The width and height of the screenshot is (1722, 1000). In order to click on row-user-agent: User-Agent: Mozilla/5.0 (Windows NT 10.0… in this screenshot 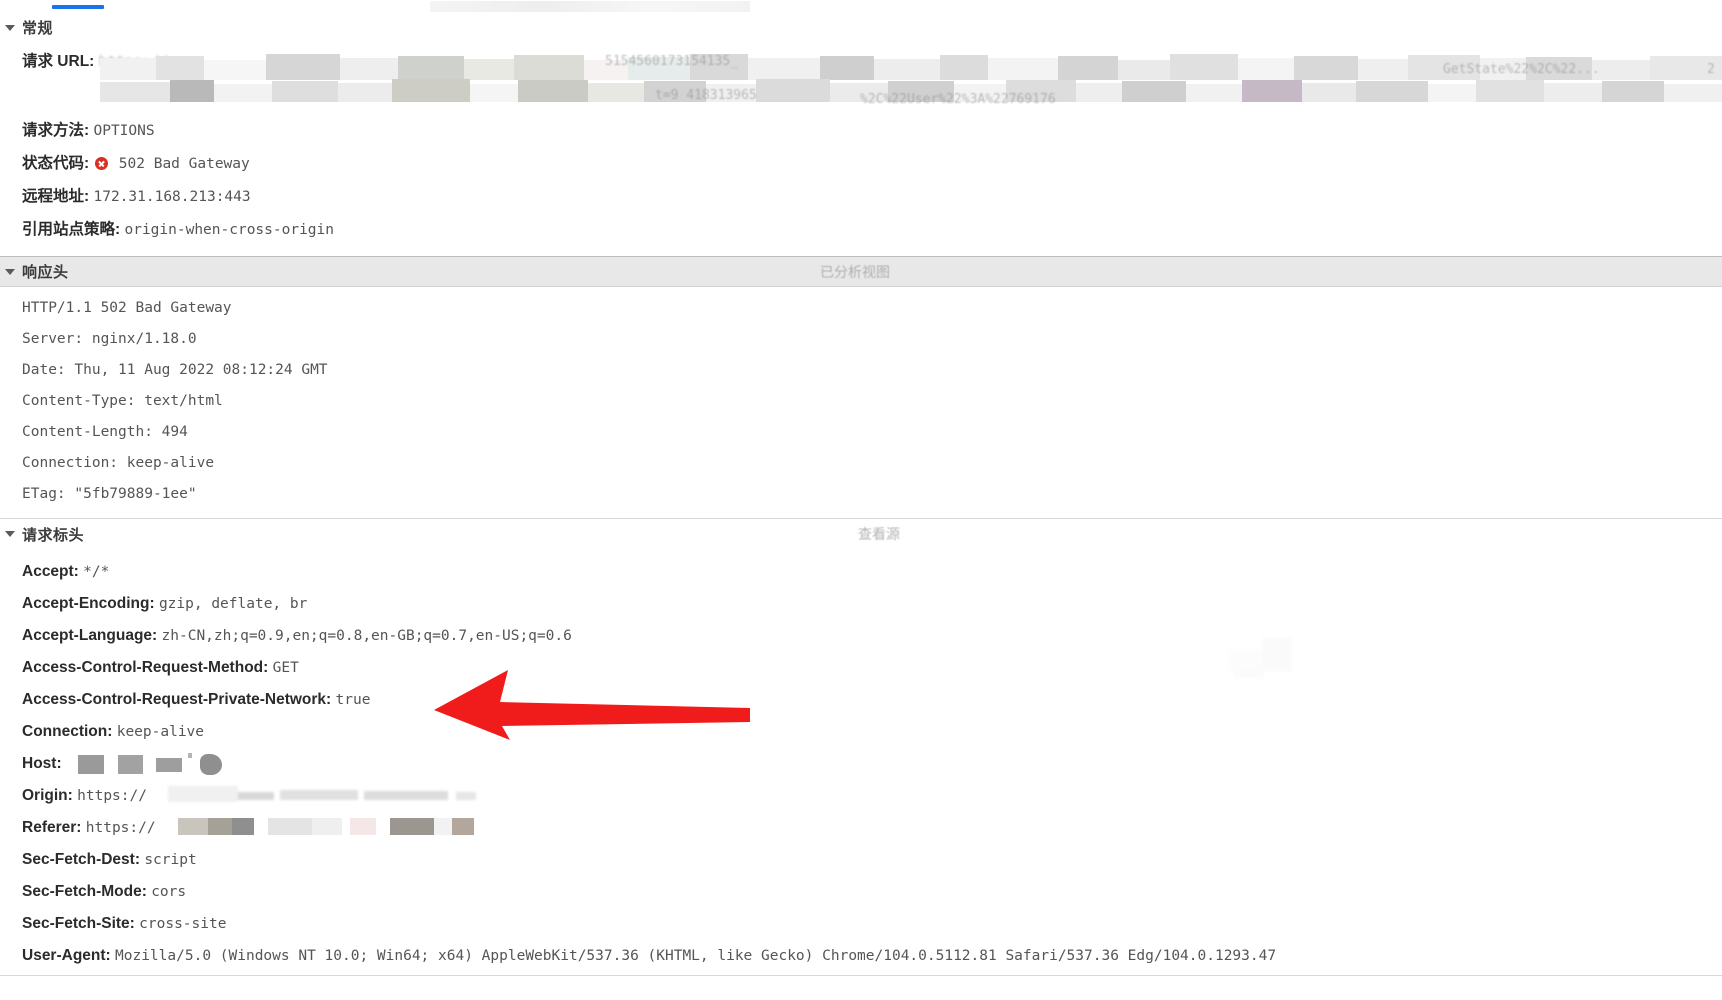, I will do `click(649, 956)`.